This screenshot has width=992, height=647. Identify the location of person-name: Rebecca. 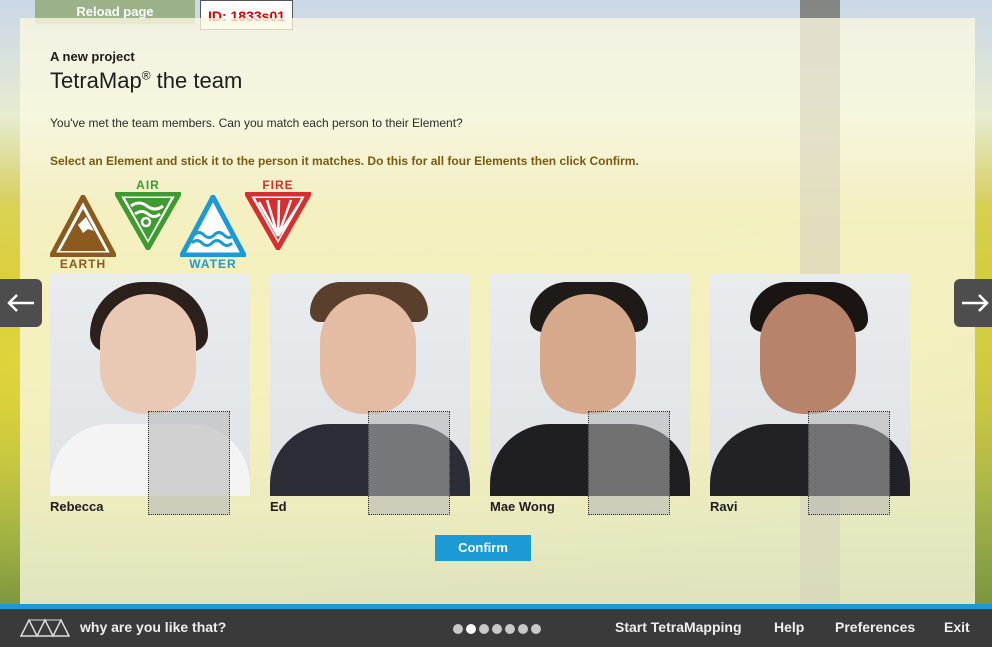
(77, 506).